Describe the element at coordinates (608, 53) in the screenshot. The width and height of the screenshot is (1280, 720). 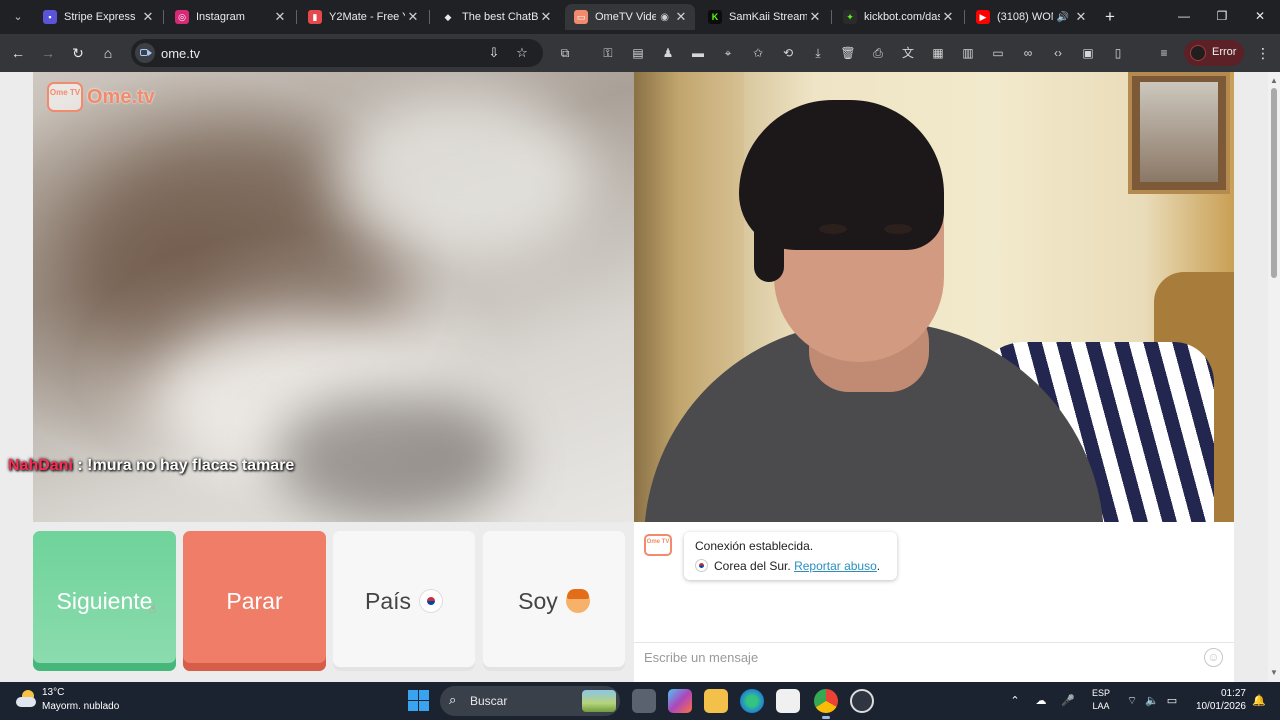
I see `key-icon: ⚿` at that location.